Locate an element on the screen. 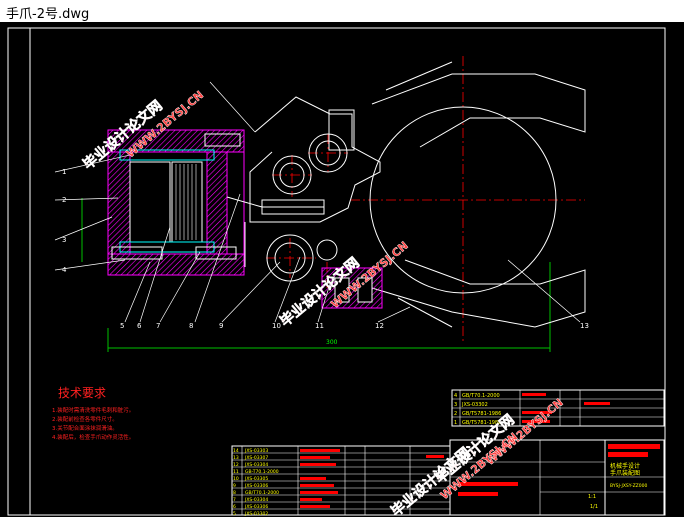 This screenshot has height=517, width=684. tech-req-item-1: 1.装配时需清洗零件毛刺和脏污。 is located at coordinates (93, 410).